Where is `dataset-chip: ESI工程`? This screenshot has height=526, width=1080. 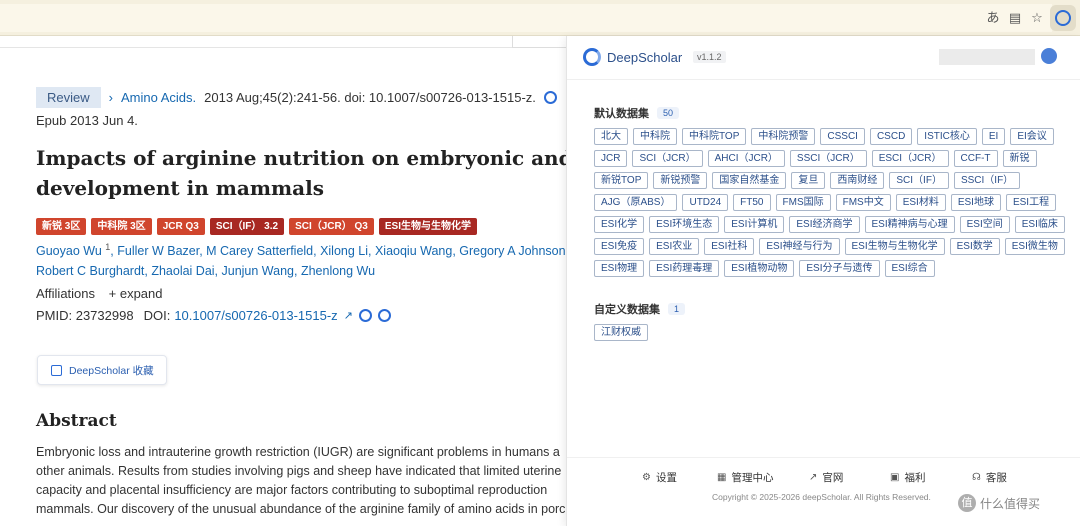 dataset-chip: ESI工程 is located at coordinates (1031, 202).